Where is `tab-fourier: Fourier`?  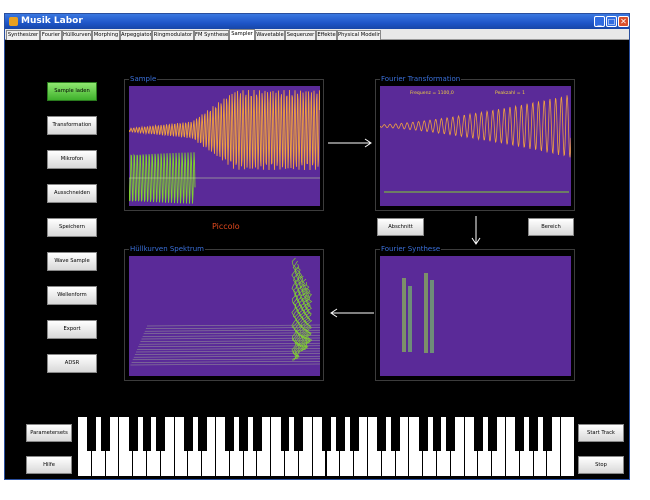 tab-fourier: Fourier is located at coordinates (51, 35).